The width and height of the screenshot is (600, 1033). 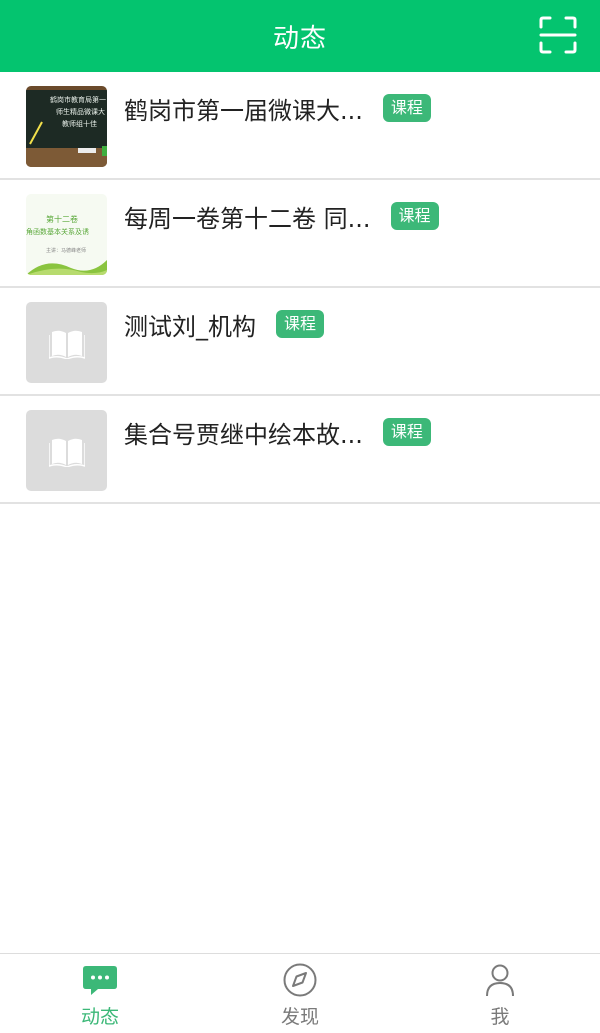 I want to click on tab-dynamics: 动态, so click(x=100, y=993).